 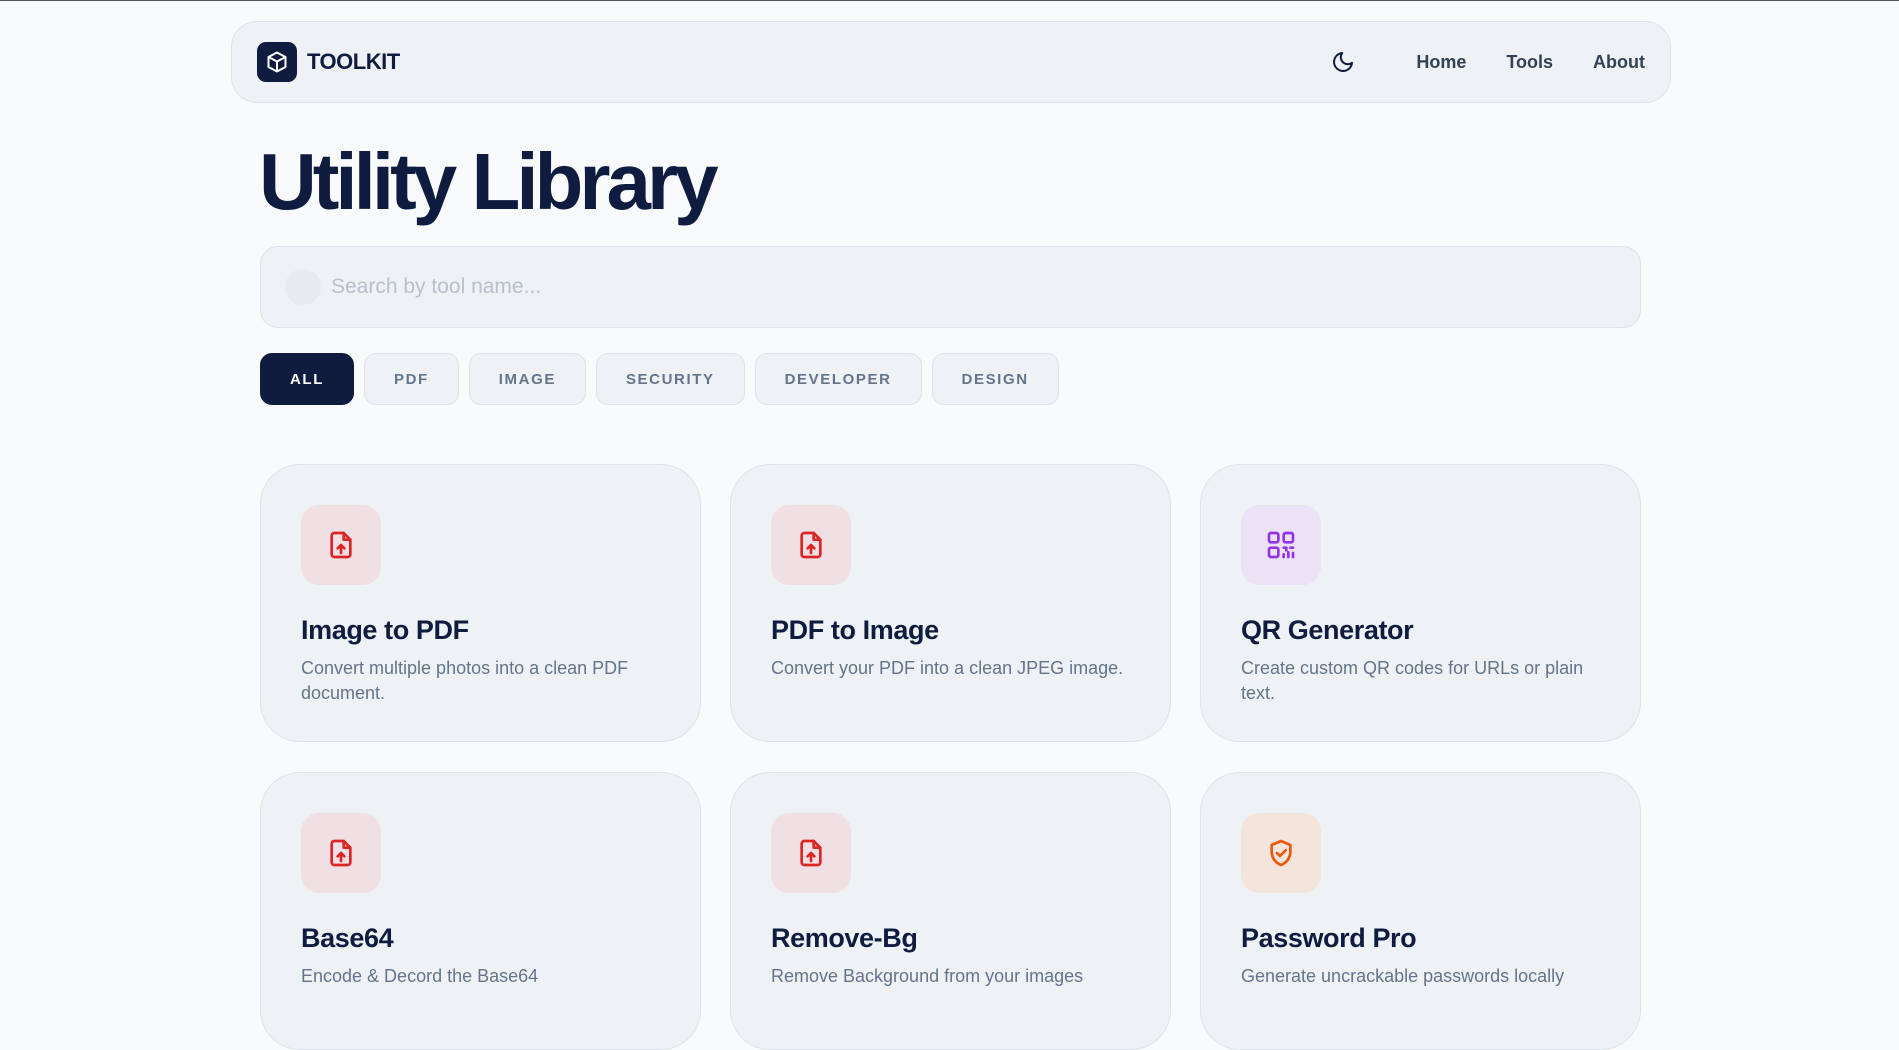 What do you see at coordinates (855, 630) in the screenshot?
I see `tool-title: PDF to Image` at bounding box center [855, 630].